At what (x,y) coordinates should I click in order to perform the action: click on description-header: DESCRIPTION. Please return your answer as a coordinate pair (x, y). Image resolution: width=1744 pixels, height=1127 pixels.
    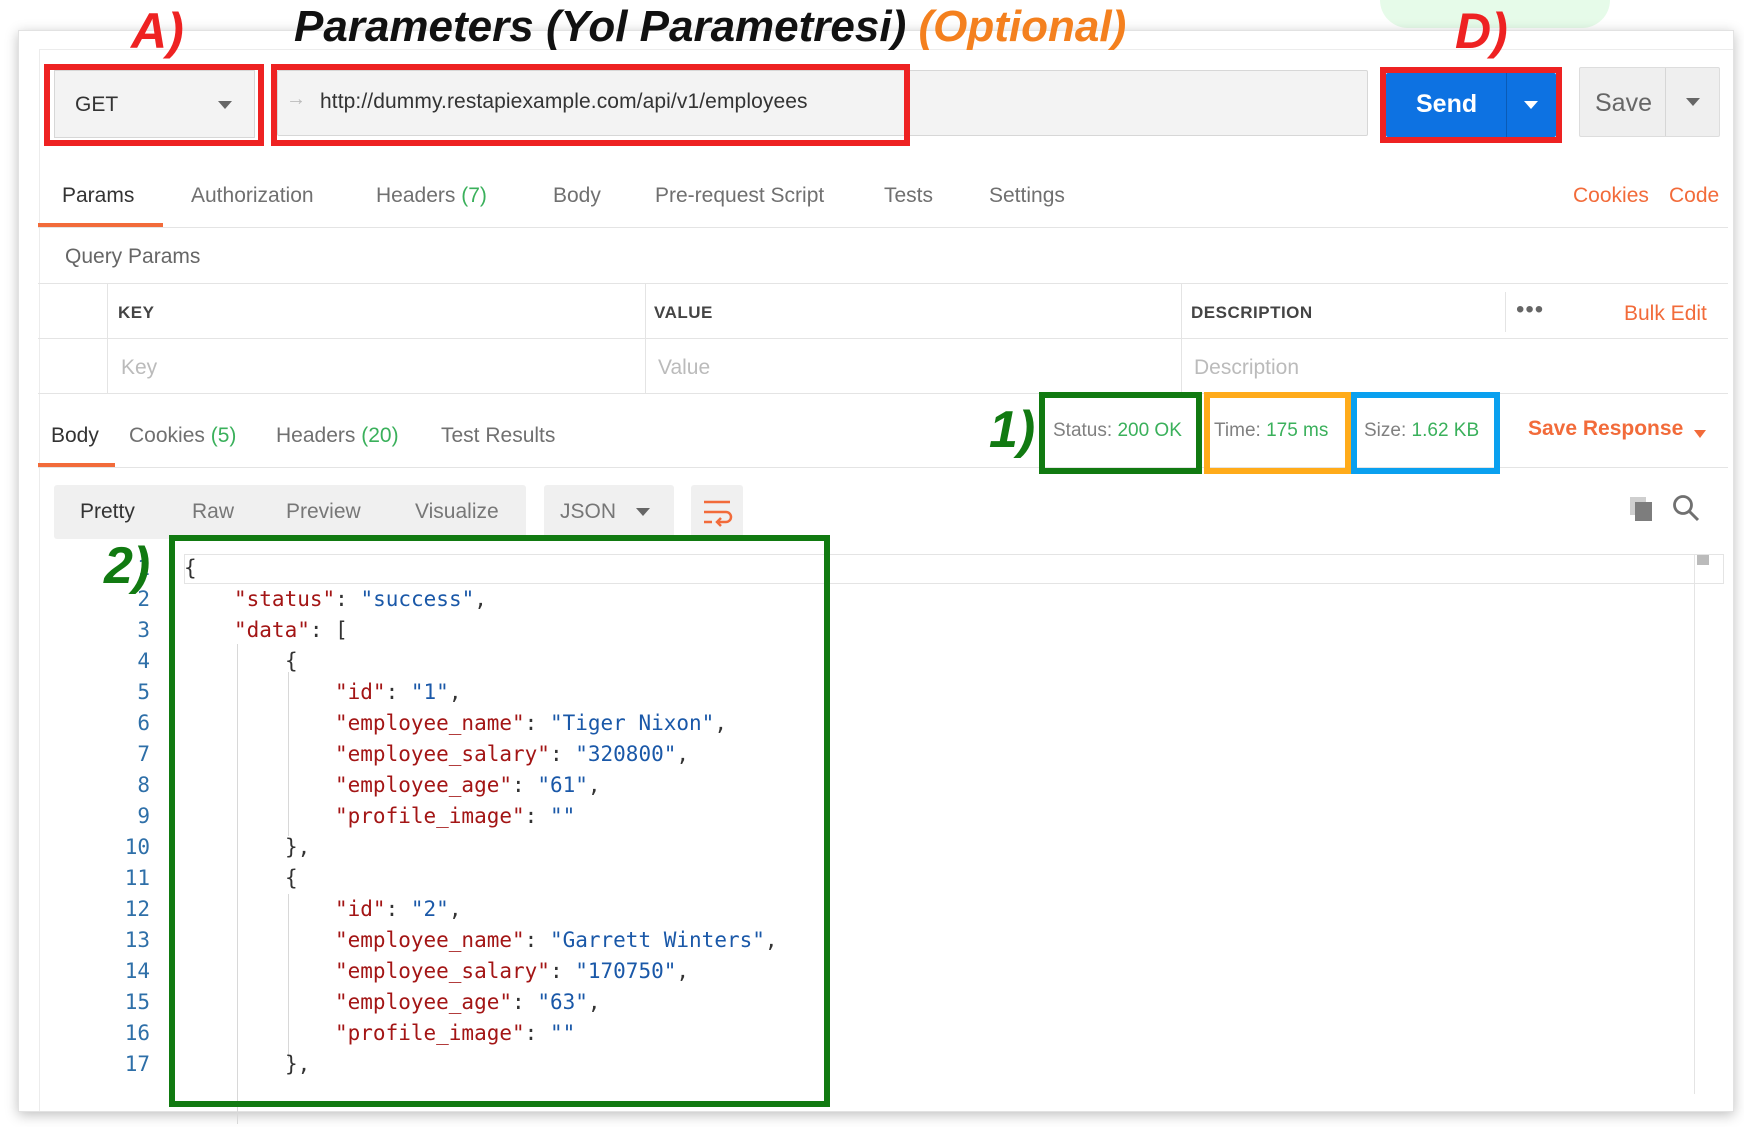
    Looking at the image, I should click on (1252, 312).